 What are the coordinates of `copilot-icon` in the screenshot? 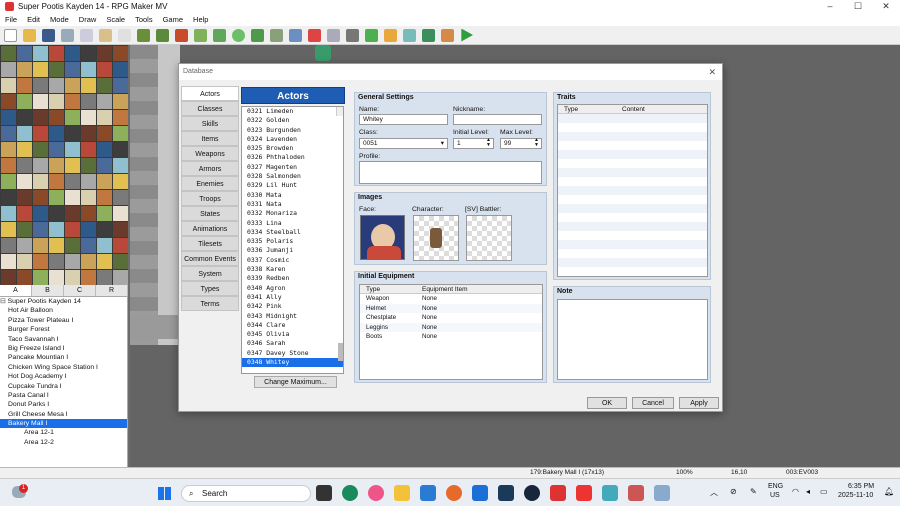 It's located at (376, 493).